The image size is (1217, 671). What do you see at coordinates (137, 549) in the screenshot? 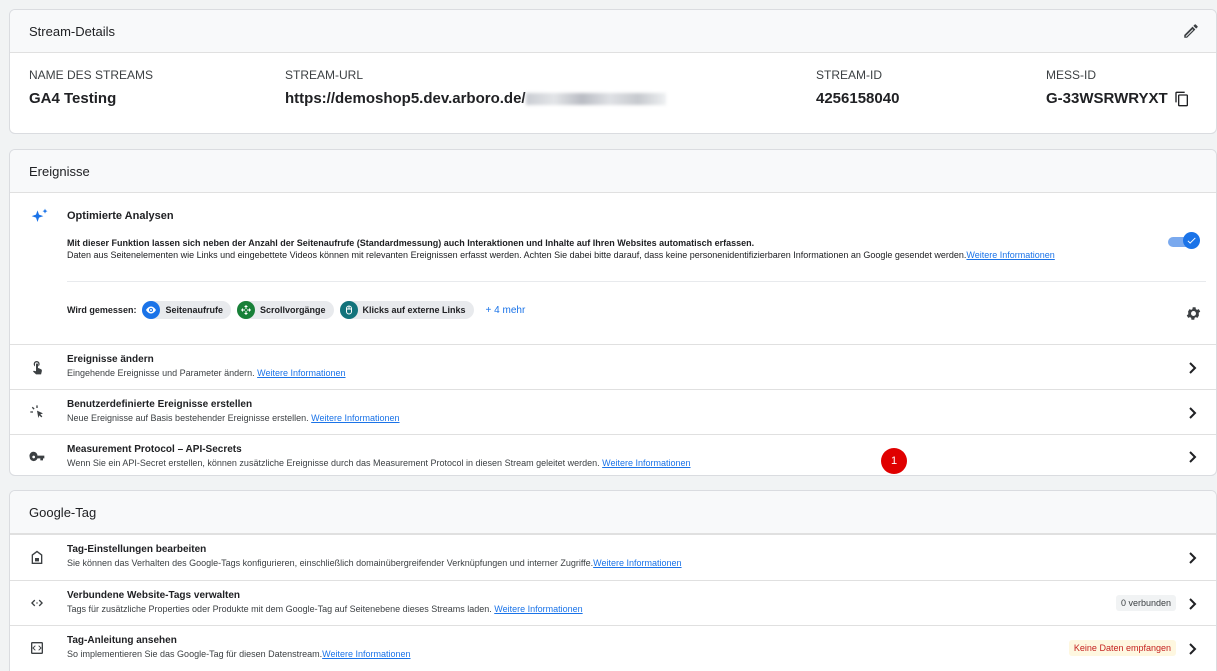
I see `row-title: Tag-Einstellungen bearbeiten` at bounding box center [137, 549].